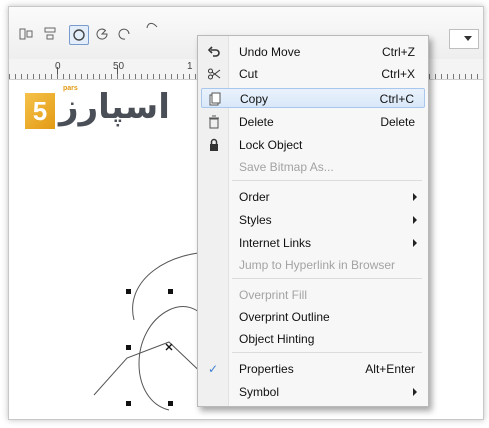 The height and width of the screenshot is (428, 489). What do you see at coordinates (259, 392) in the screenshot?
I see `menu-item-label: Symbol` at bounding box center [259, 392].